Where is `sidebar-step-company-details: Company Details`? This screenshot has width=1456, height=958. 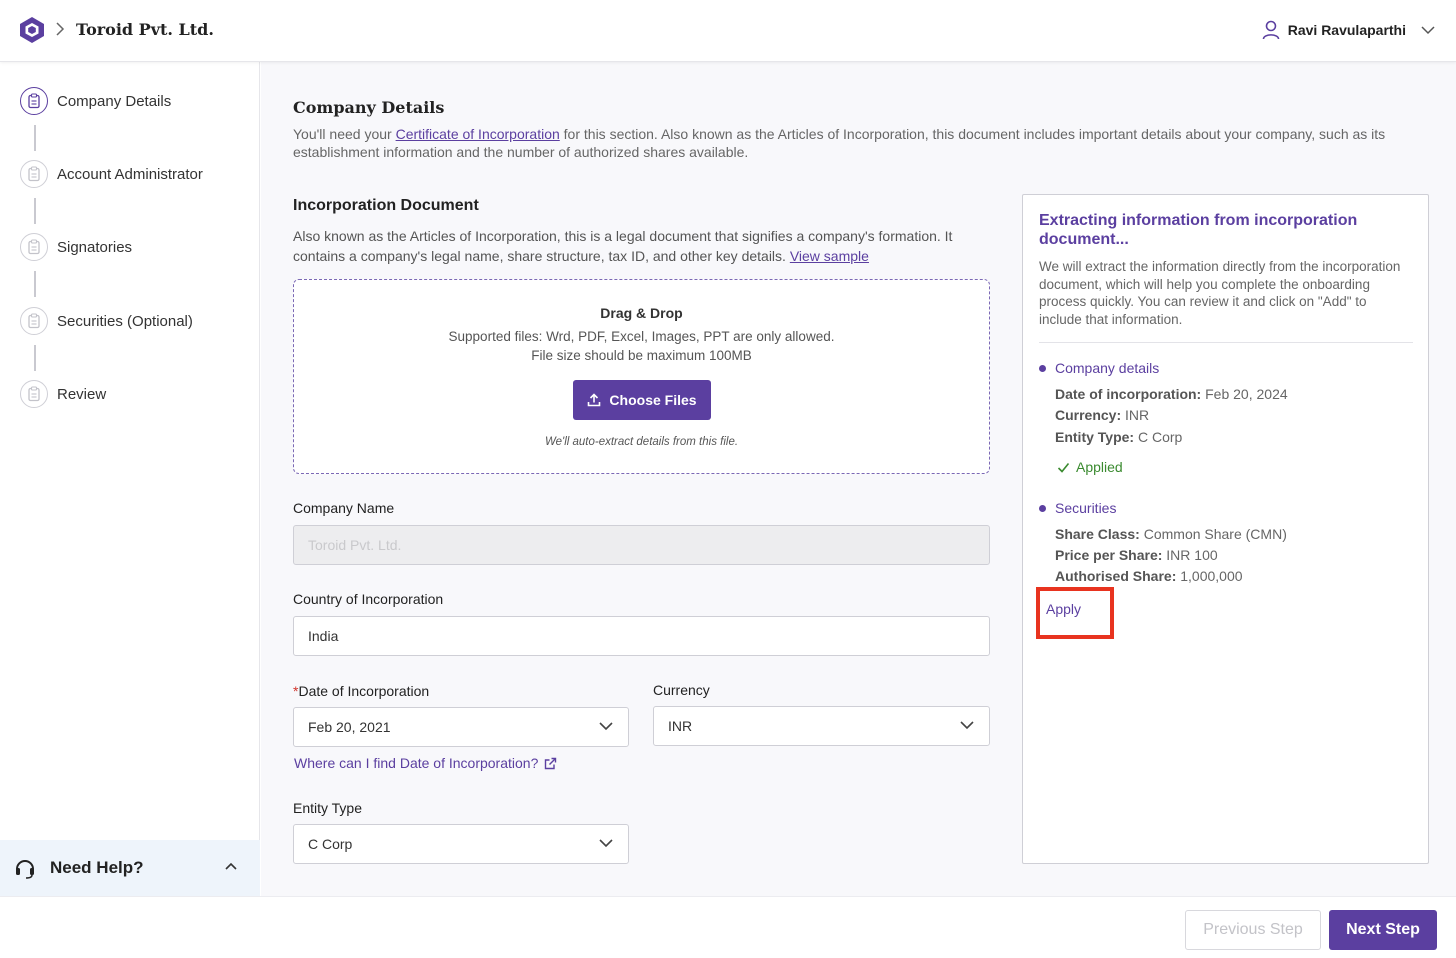 sidebar-step-company-details: Company Details is located at coordinates (95, 101).